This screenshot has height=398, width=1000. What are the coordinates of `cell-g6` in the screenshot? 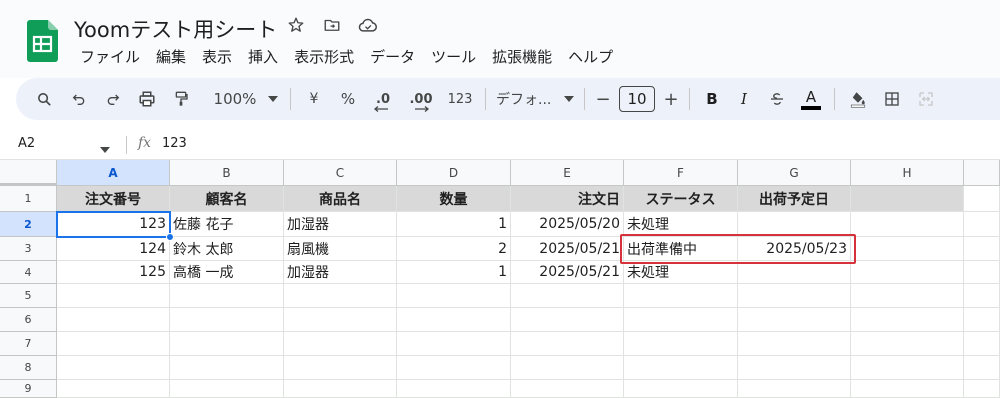 It's located at (794, 320).